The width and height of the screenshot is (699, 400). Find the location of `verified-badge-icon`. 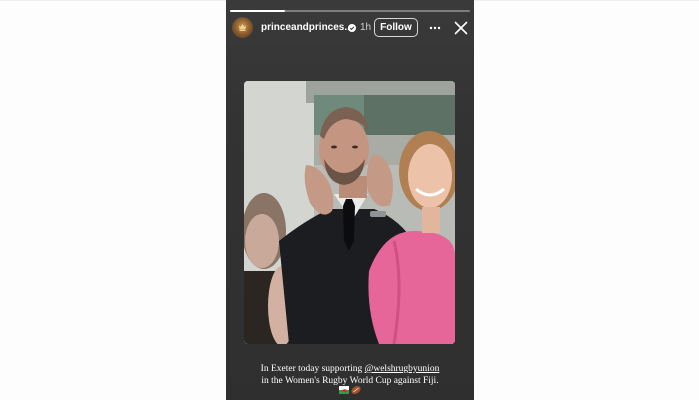

verified-badge-icon is located at coordinates (352, 28).